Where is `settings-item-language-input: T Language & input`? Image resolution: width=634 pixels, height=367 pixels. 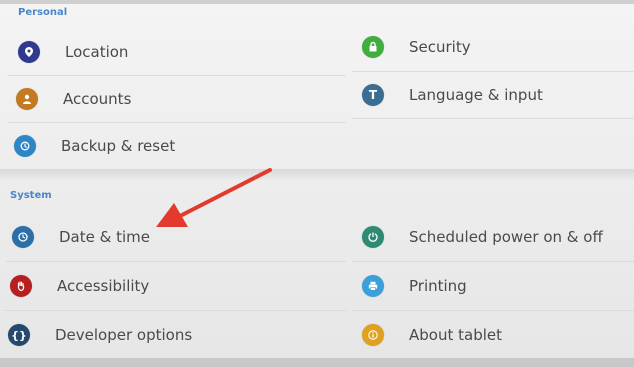 settings-item-language-input: T Language & input is located at coordinates (452, 95).